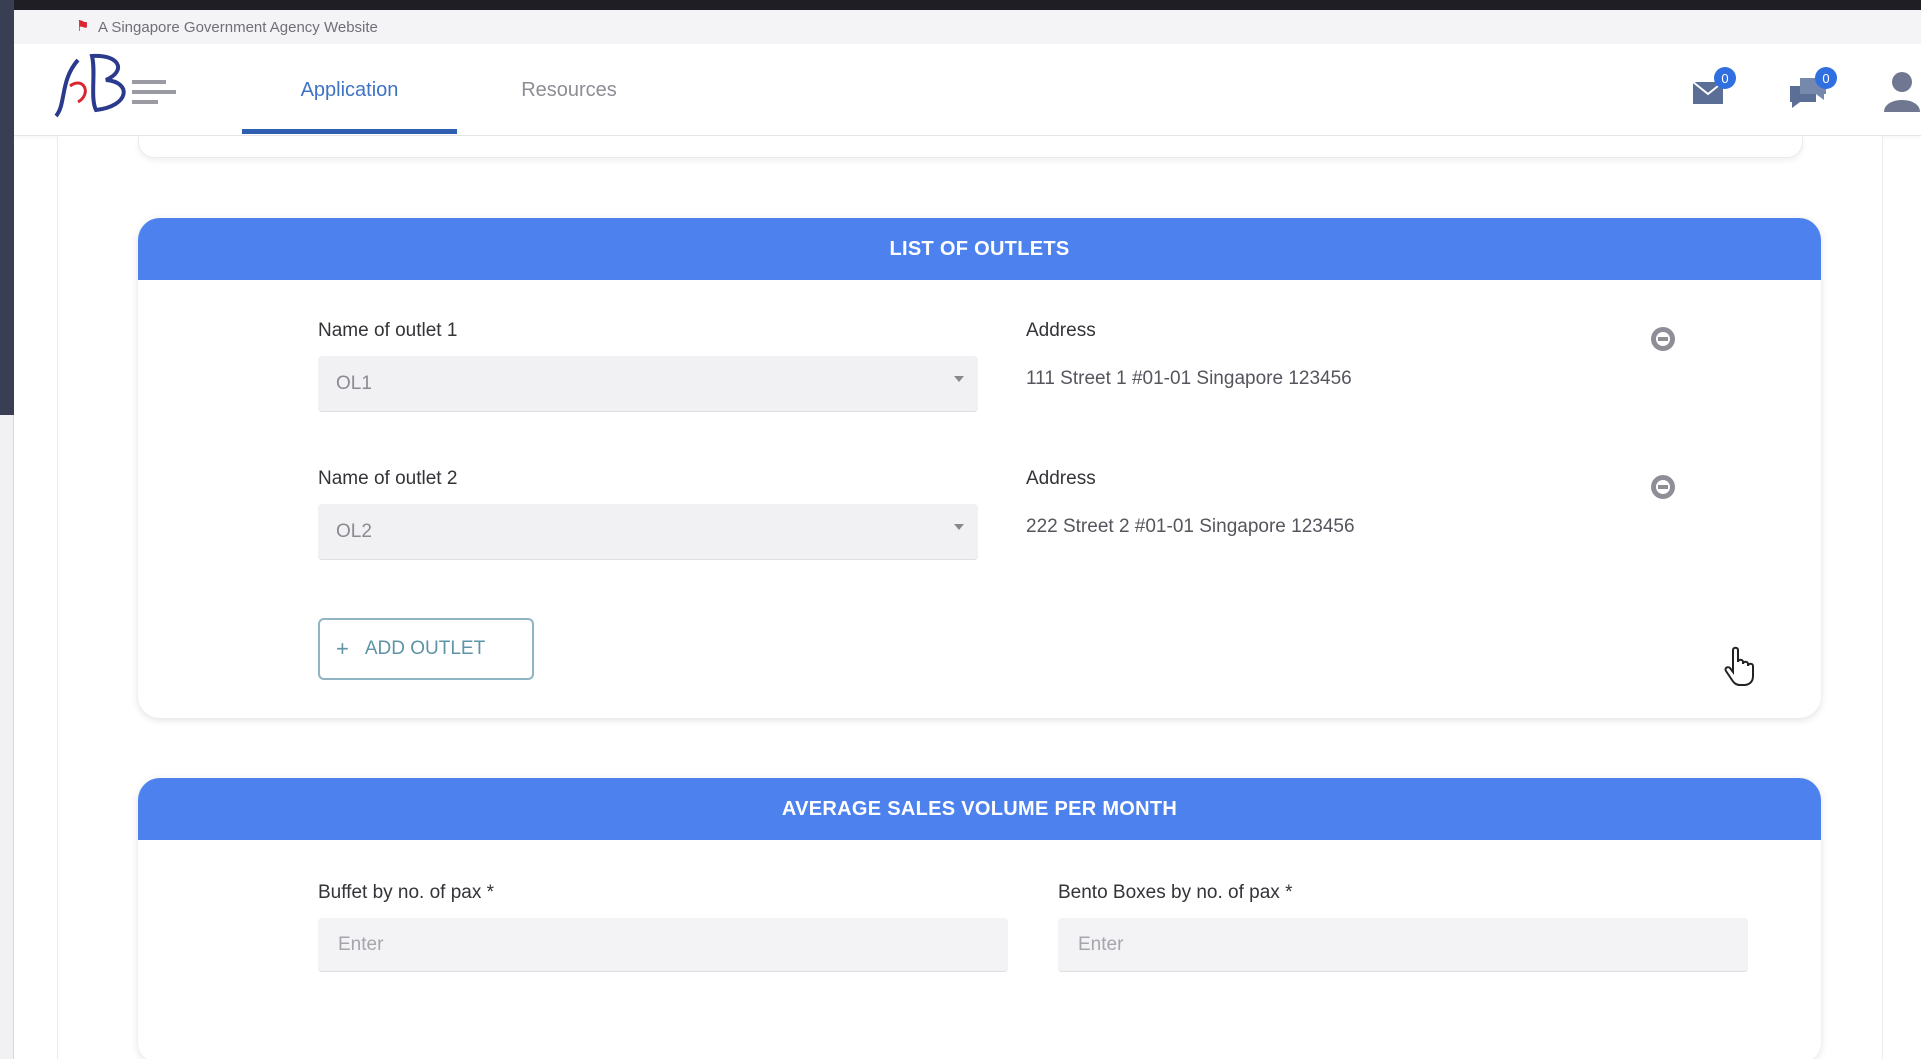 The height and width of the screenshot is (1059, 1921). I want to click on outlet-1-address-label: Address, so click(1061, 330).